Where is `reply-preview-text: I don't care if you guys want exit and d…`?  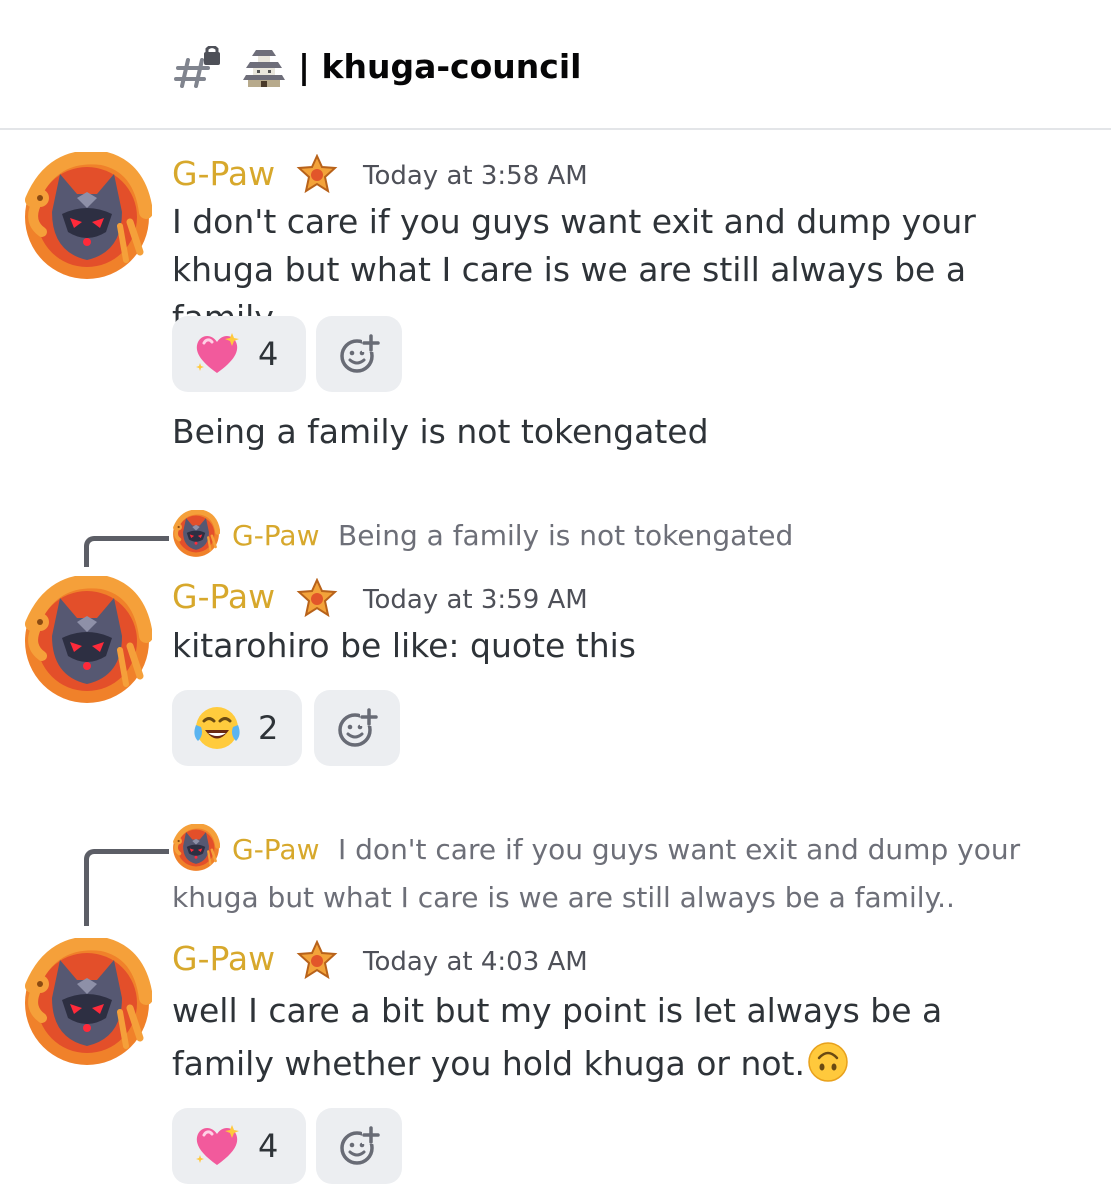 reply-preview-text: I don't care if you guys want exit and d… is located at coordinates (627, 874).